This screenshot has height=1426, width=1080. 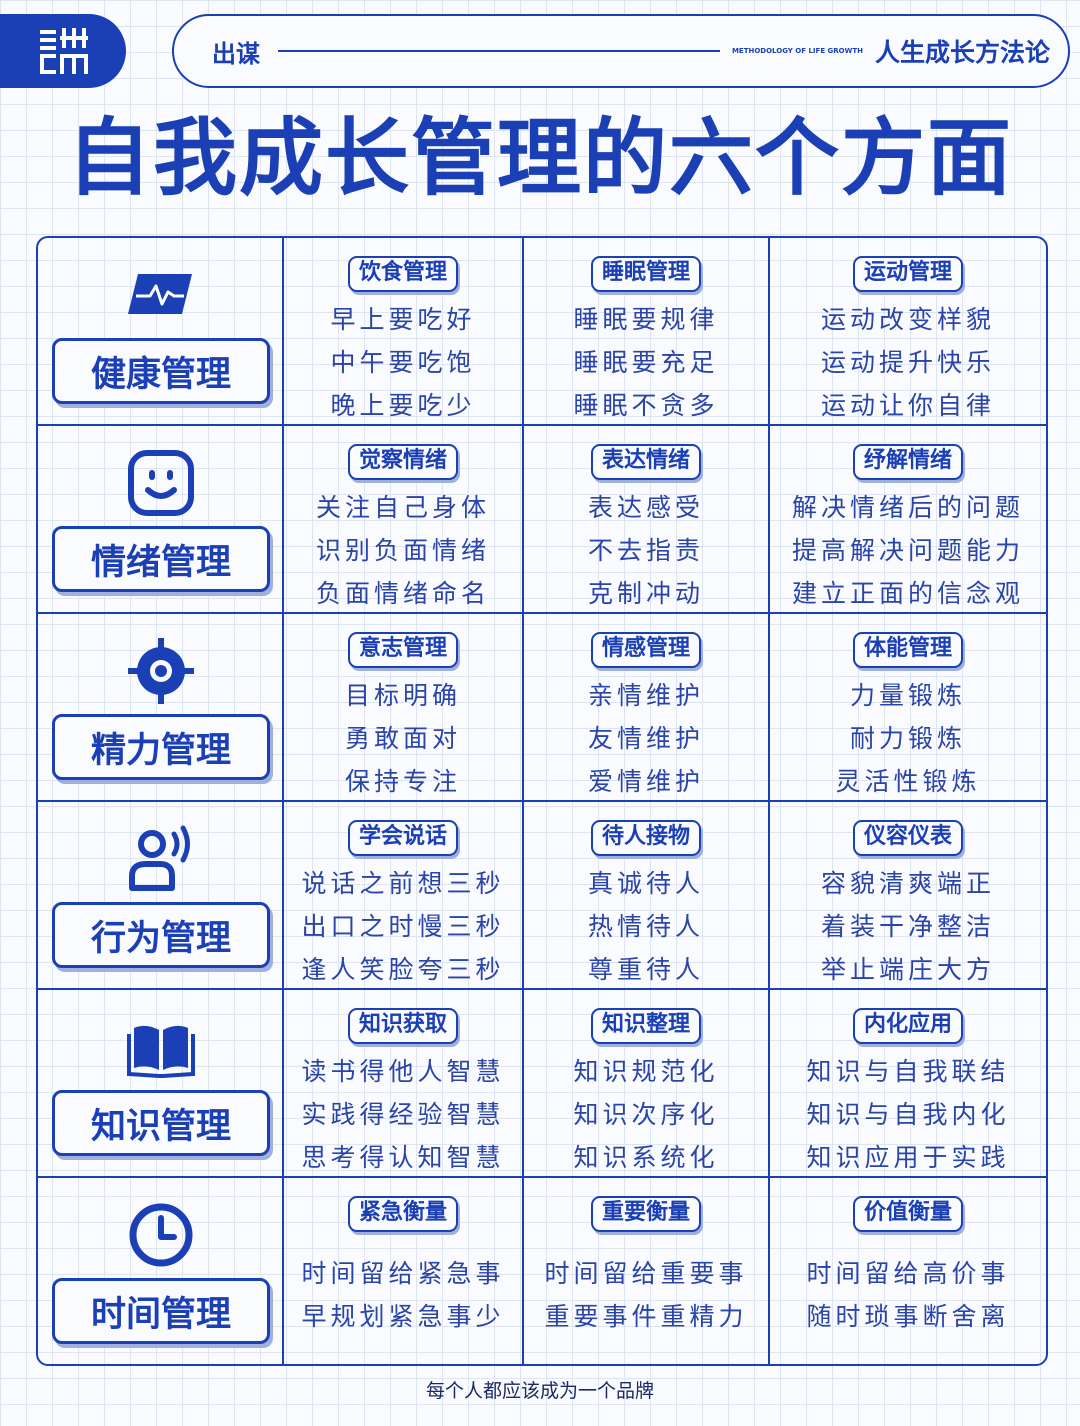 I want to click on category-cell: 时间管理, so click(x=161, y=1271).